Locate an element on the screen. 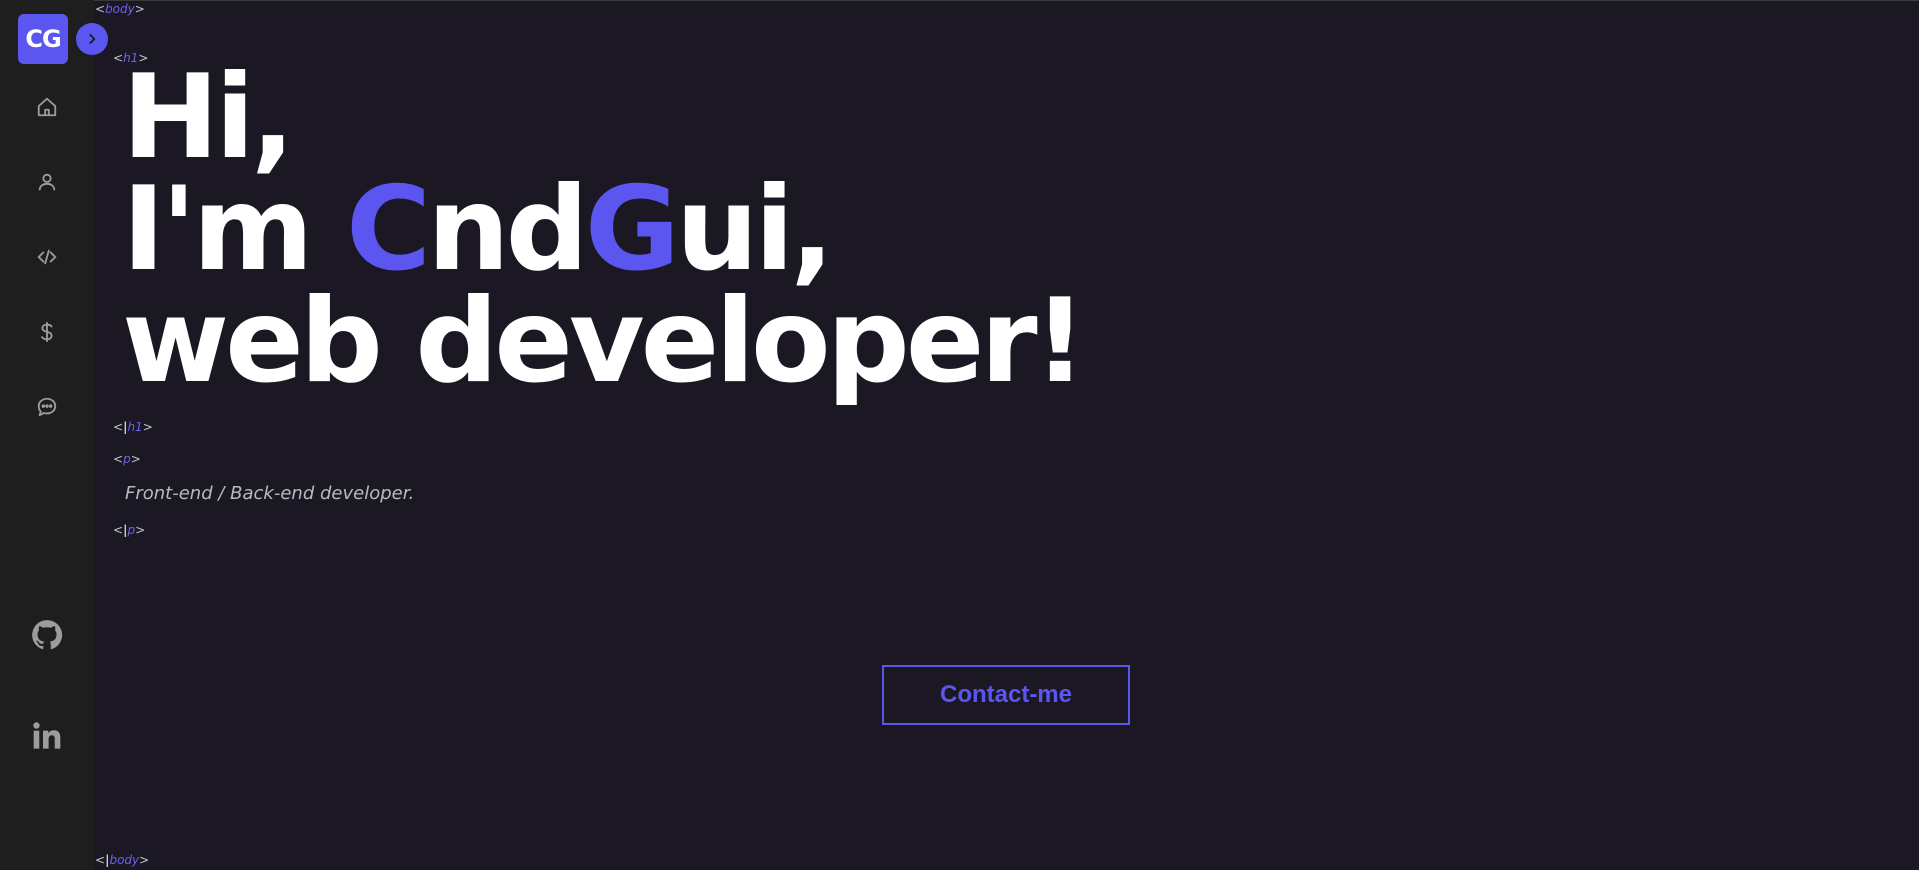 This screenshot has width=1919, height=870. sidebar: CG is located at coordinates (47, 435).